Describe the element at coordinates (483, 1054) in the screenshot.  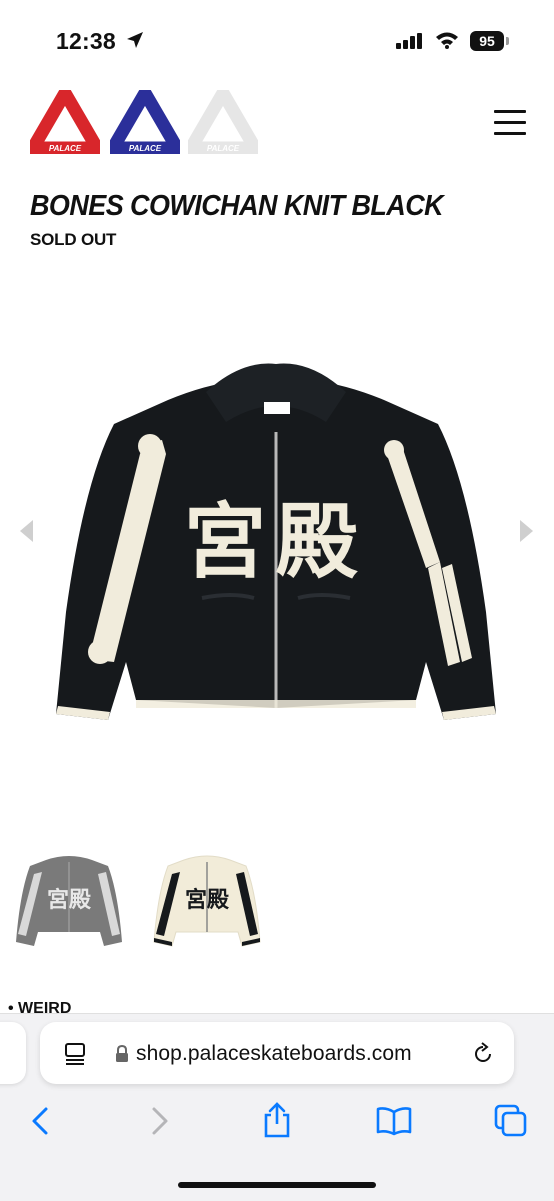
I see `reload-icon` at that location.